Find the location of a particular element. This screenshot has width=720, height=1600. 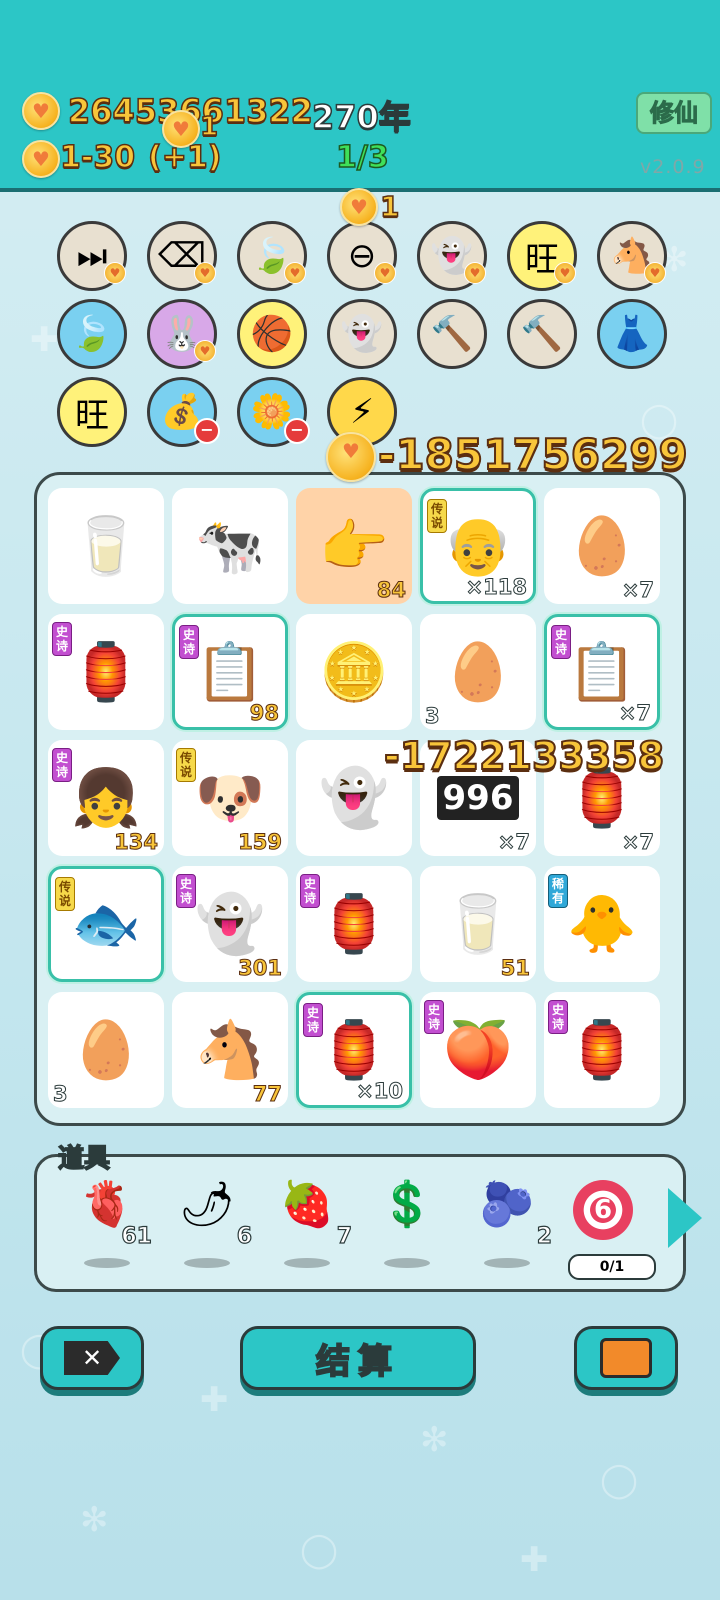

pointing-hand-icon: 👉 is located at coordinates (354, 546).